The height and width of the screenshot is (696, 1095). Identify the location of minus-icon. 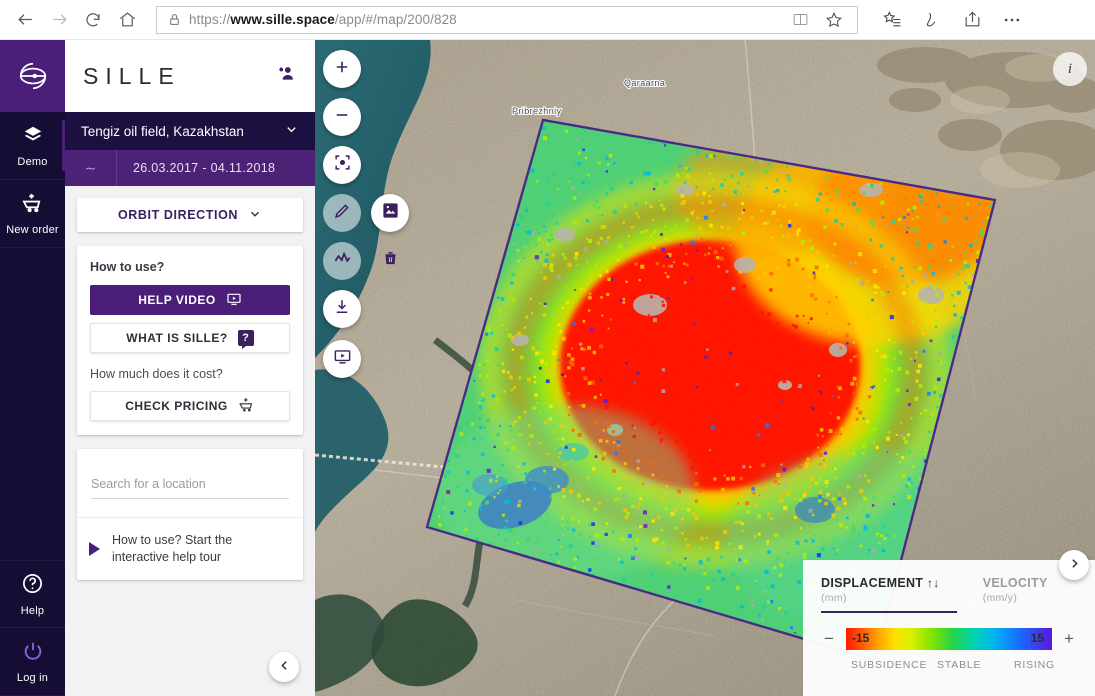
(342, 117).